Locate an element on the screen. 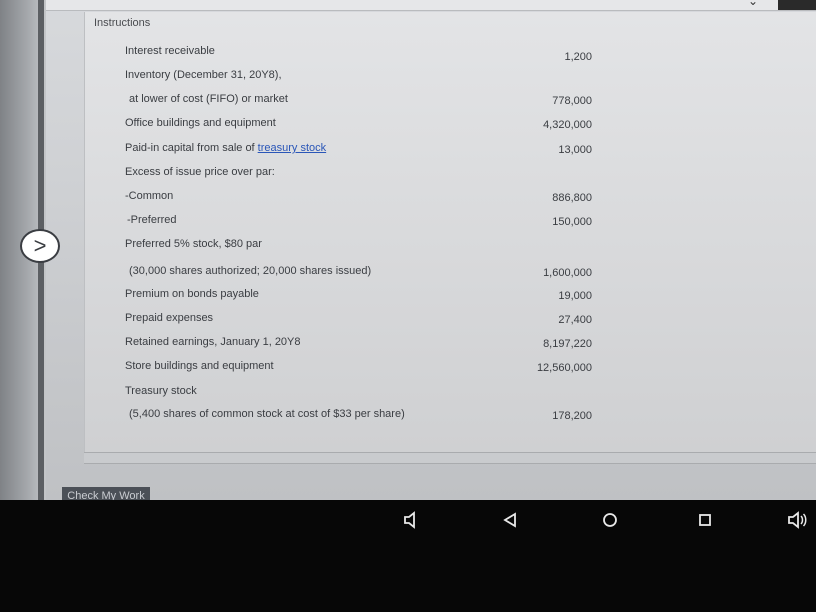 The width and height of the screenshot is (816, 612). account-label-text: Inventory (December 31, 20Y8), is located at coordinates (203, 75).